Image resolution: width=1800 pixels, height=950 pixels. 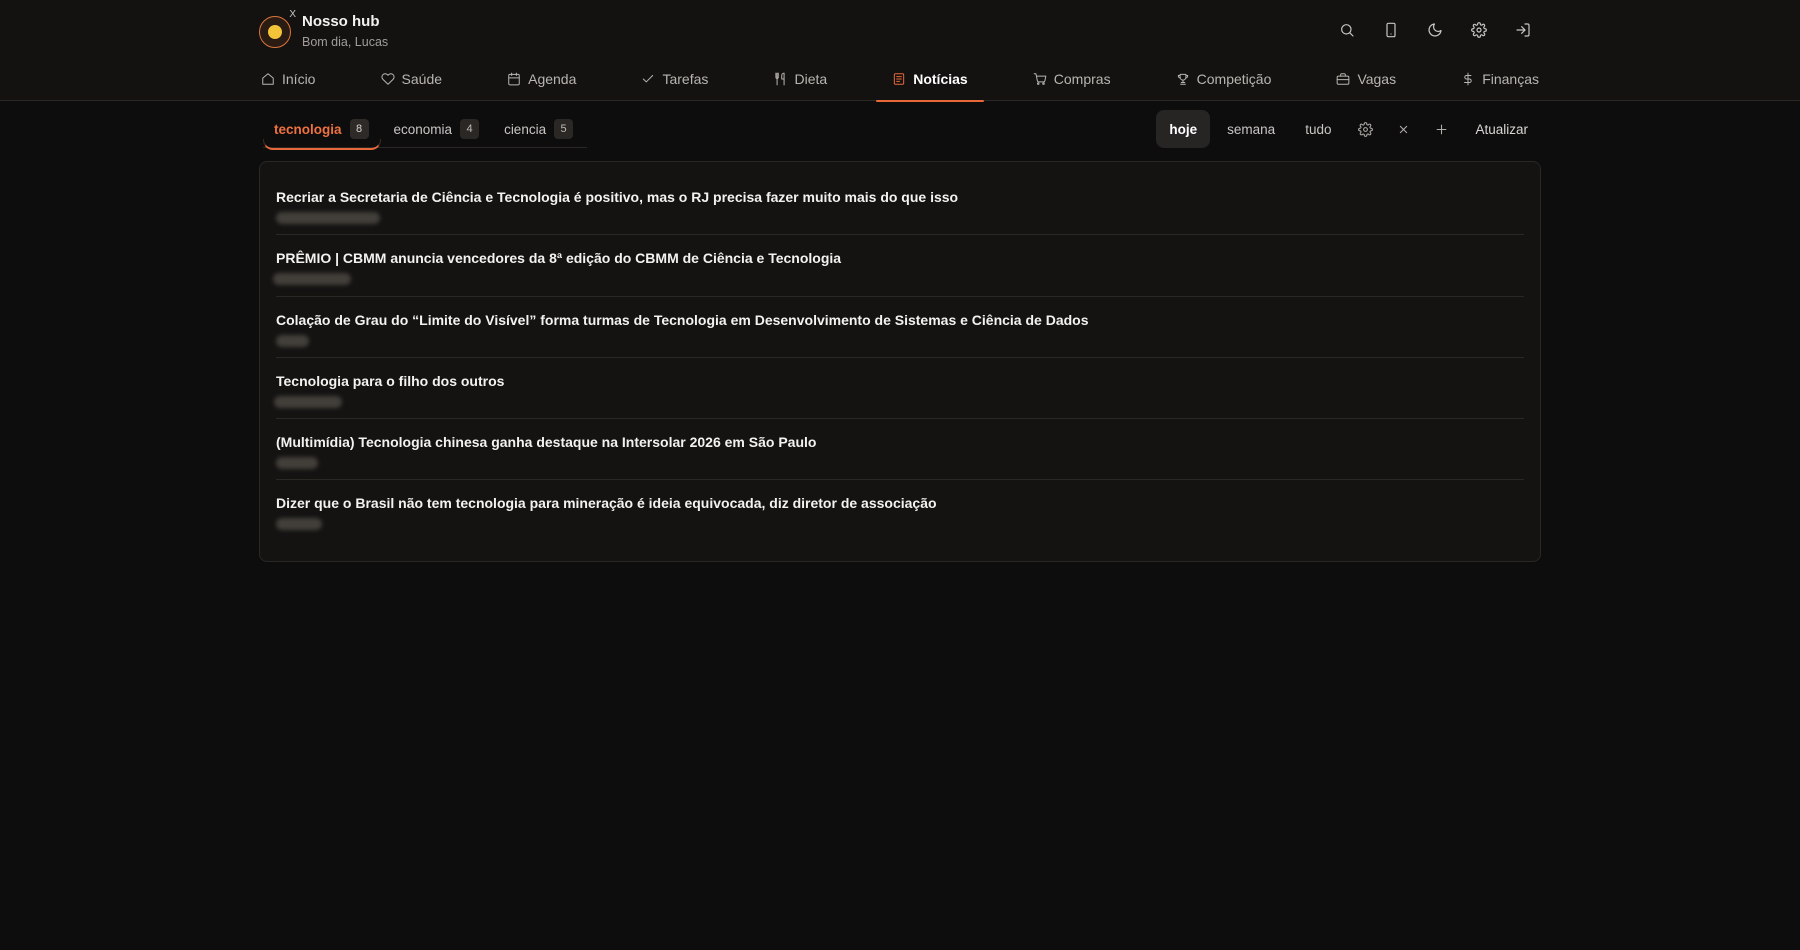 What do you see at coordinates (268, 79) in the screenshot?
I see `home-icon` at bounding box center [268, 79].